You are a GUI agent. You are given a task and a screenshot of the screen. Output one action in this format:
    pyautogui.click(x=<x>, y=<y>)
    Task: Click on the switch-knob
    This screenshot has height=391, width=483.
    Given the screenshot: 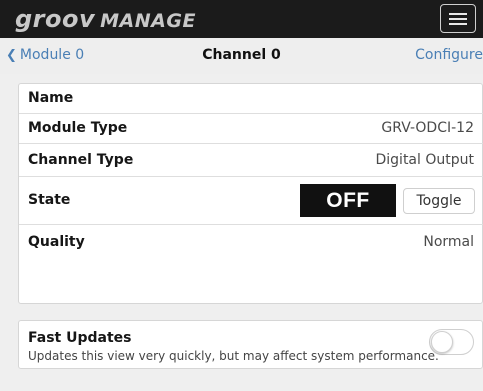 What is the action you would take?
    pyautogui.click(x=442, y=342)
    